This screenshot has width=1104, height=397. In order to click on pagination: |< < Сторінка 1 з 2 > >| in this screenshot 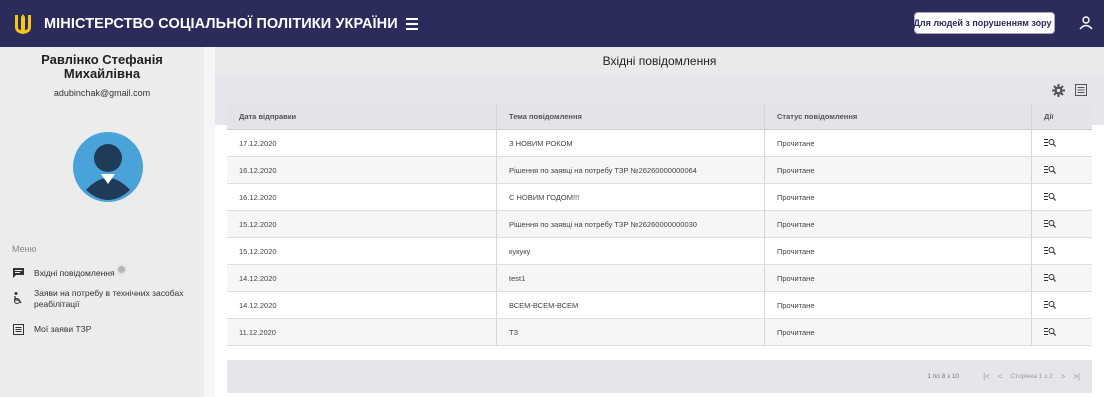, I will do `click(1031, 376)`.